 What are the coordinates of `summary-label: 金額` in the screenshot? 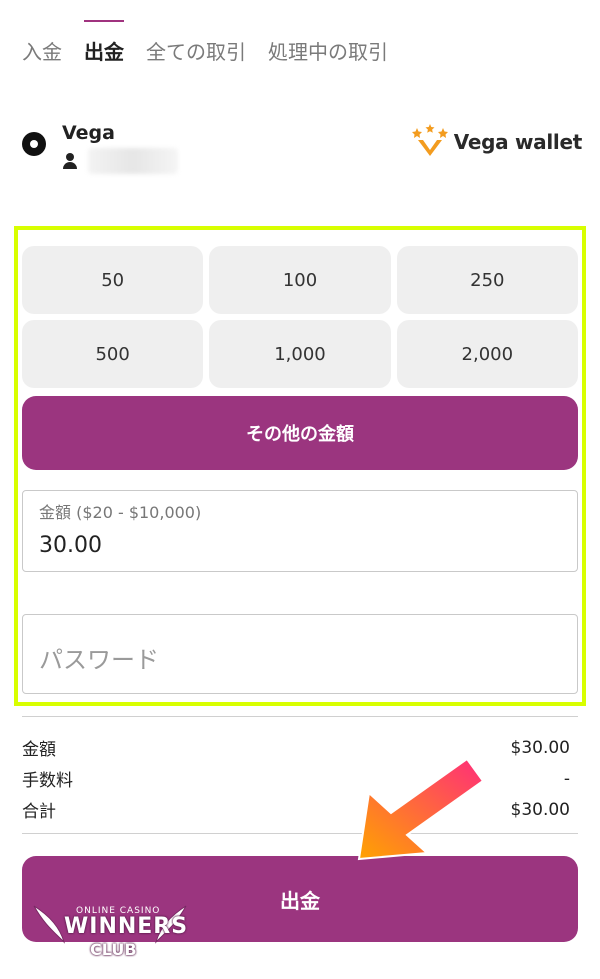 It's located at (39, 750).